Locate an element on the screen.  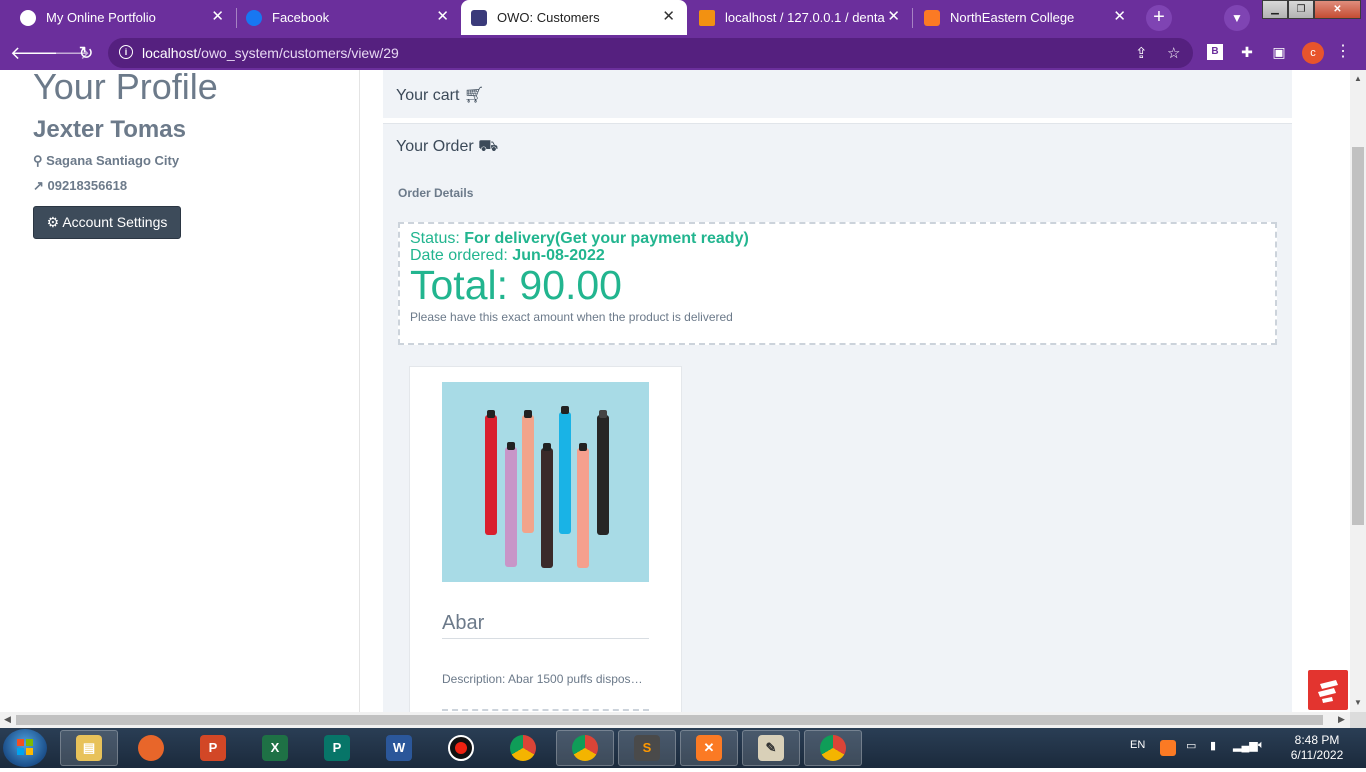
product-name: Abar is located at coordinates (463, 623).